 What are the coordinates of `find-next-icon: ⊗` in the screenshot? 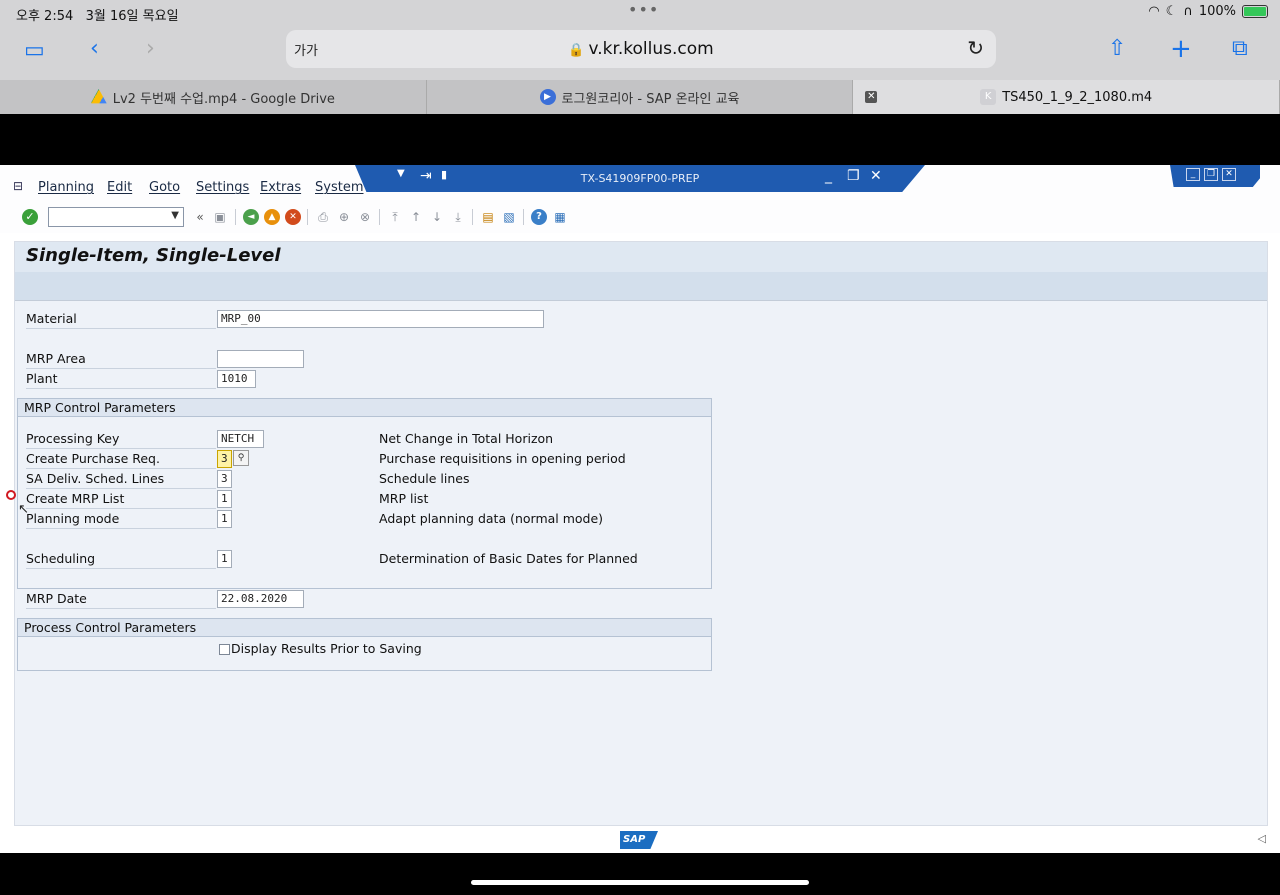 It's located at (365, 217).